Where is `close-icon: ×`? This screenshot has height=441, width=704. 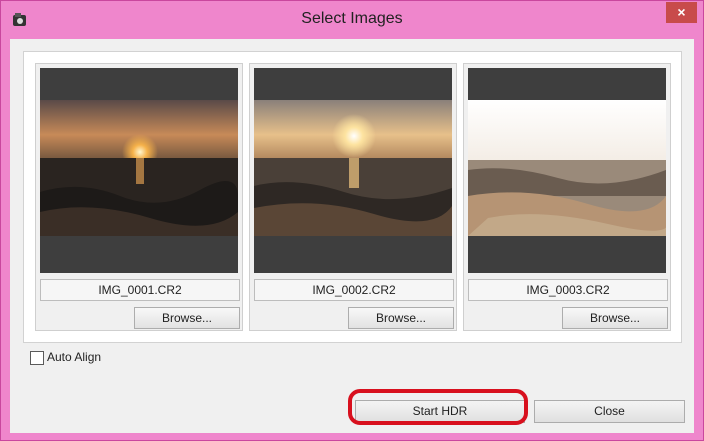
close-icon: × is located at coordinates (681, 12).